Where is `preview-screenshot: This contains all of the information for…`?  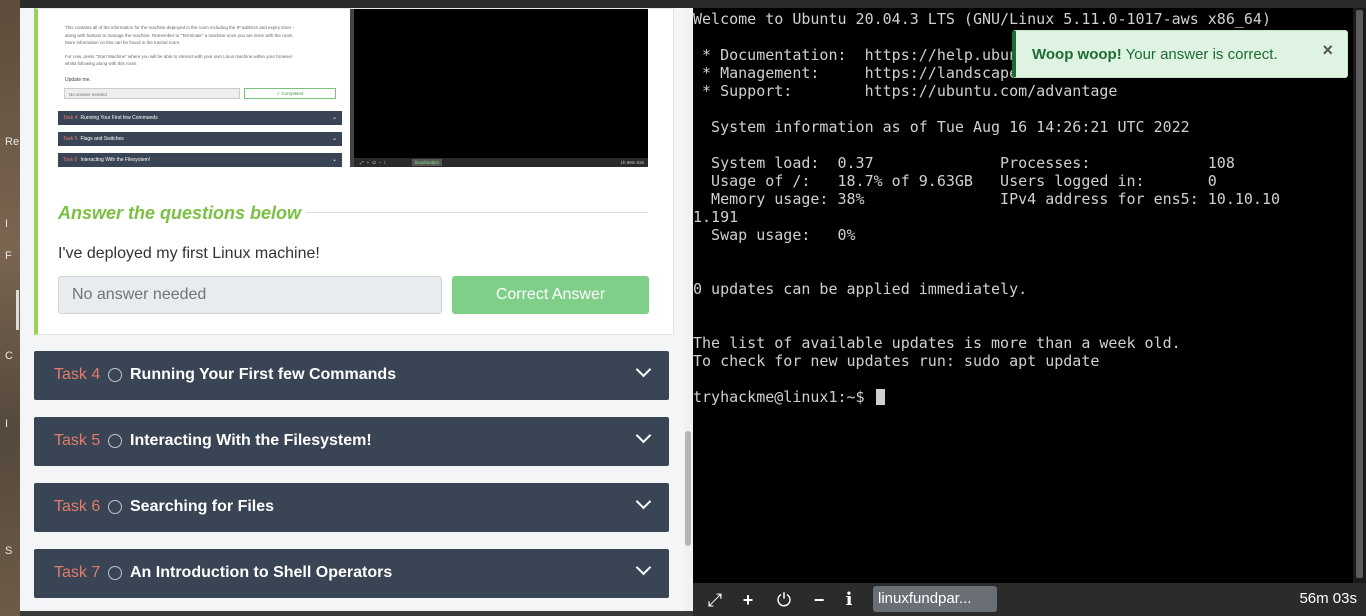 preview-screenshot: This contains all of the information for… is located at coordinates (202, 88).